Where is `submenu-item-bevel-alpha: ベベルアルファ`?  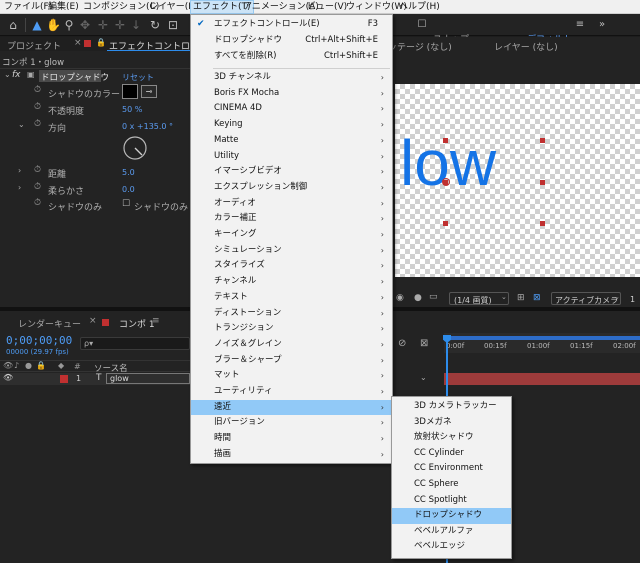 submenu-item-bevel-alpha: ベベルアルファ is located at coordinates (451, 532).